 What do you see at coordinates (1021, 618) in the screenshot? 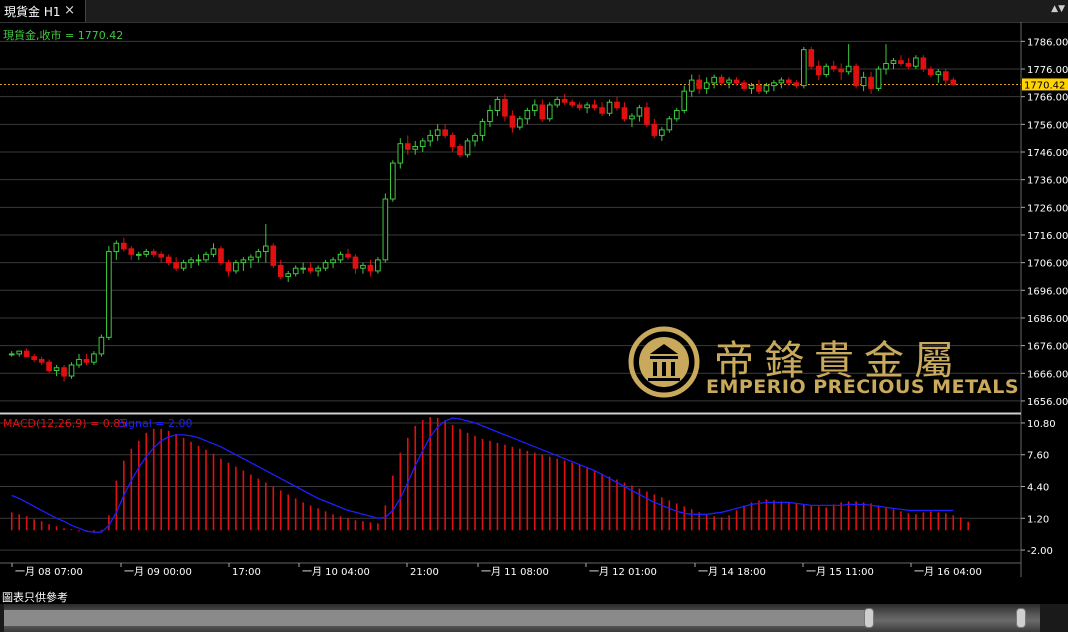
I see `scrollbar-right-handle` at bounding box center [1021, 618].